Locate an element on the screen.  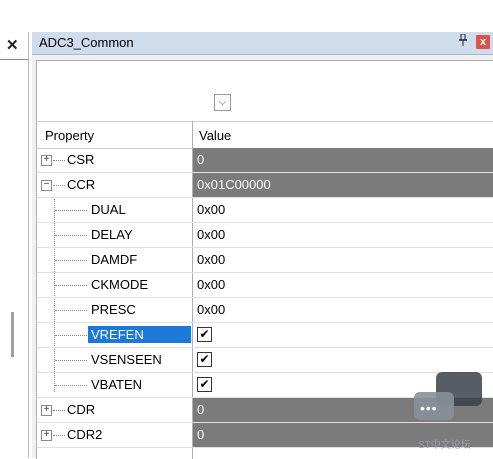
collapse-icon: − is located at coordinates (46, 185).